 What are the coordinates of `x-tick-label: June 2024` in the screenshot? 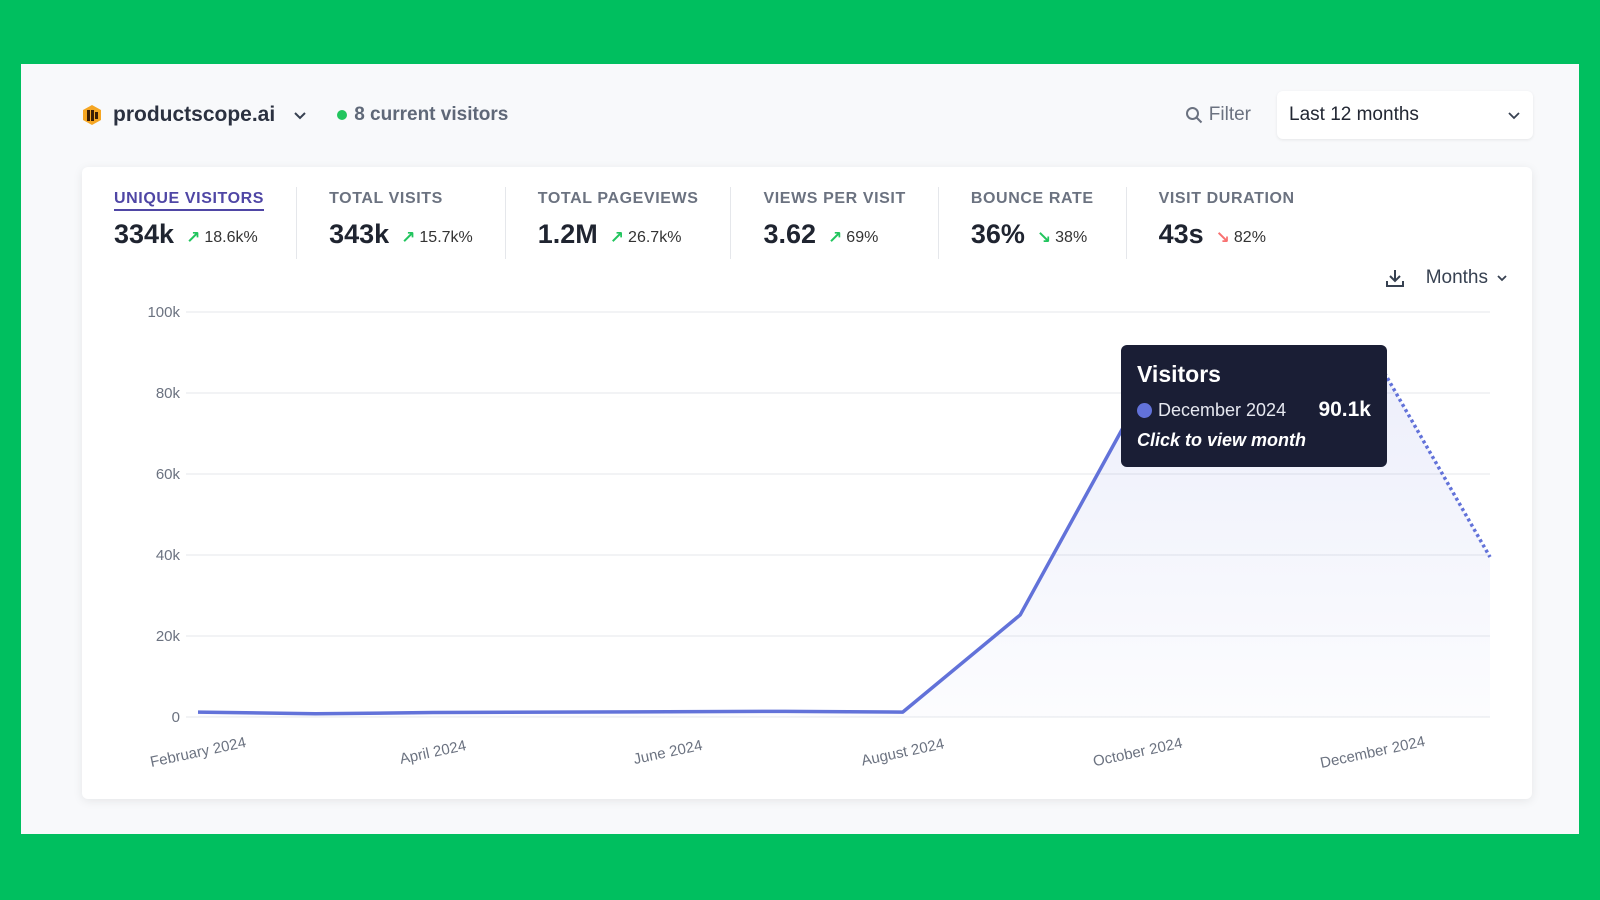 It's located at (668, 752).